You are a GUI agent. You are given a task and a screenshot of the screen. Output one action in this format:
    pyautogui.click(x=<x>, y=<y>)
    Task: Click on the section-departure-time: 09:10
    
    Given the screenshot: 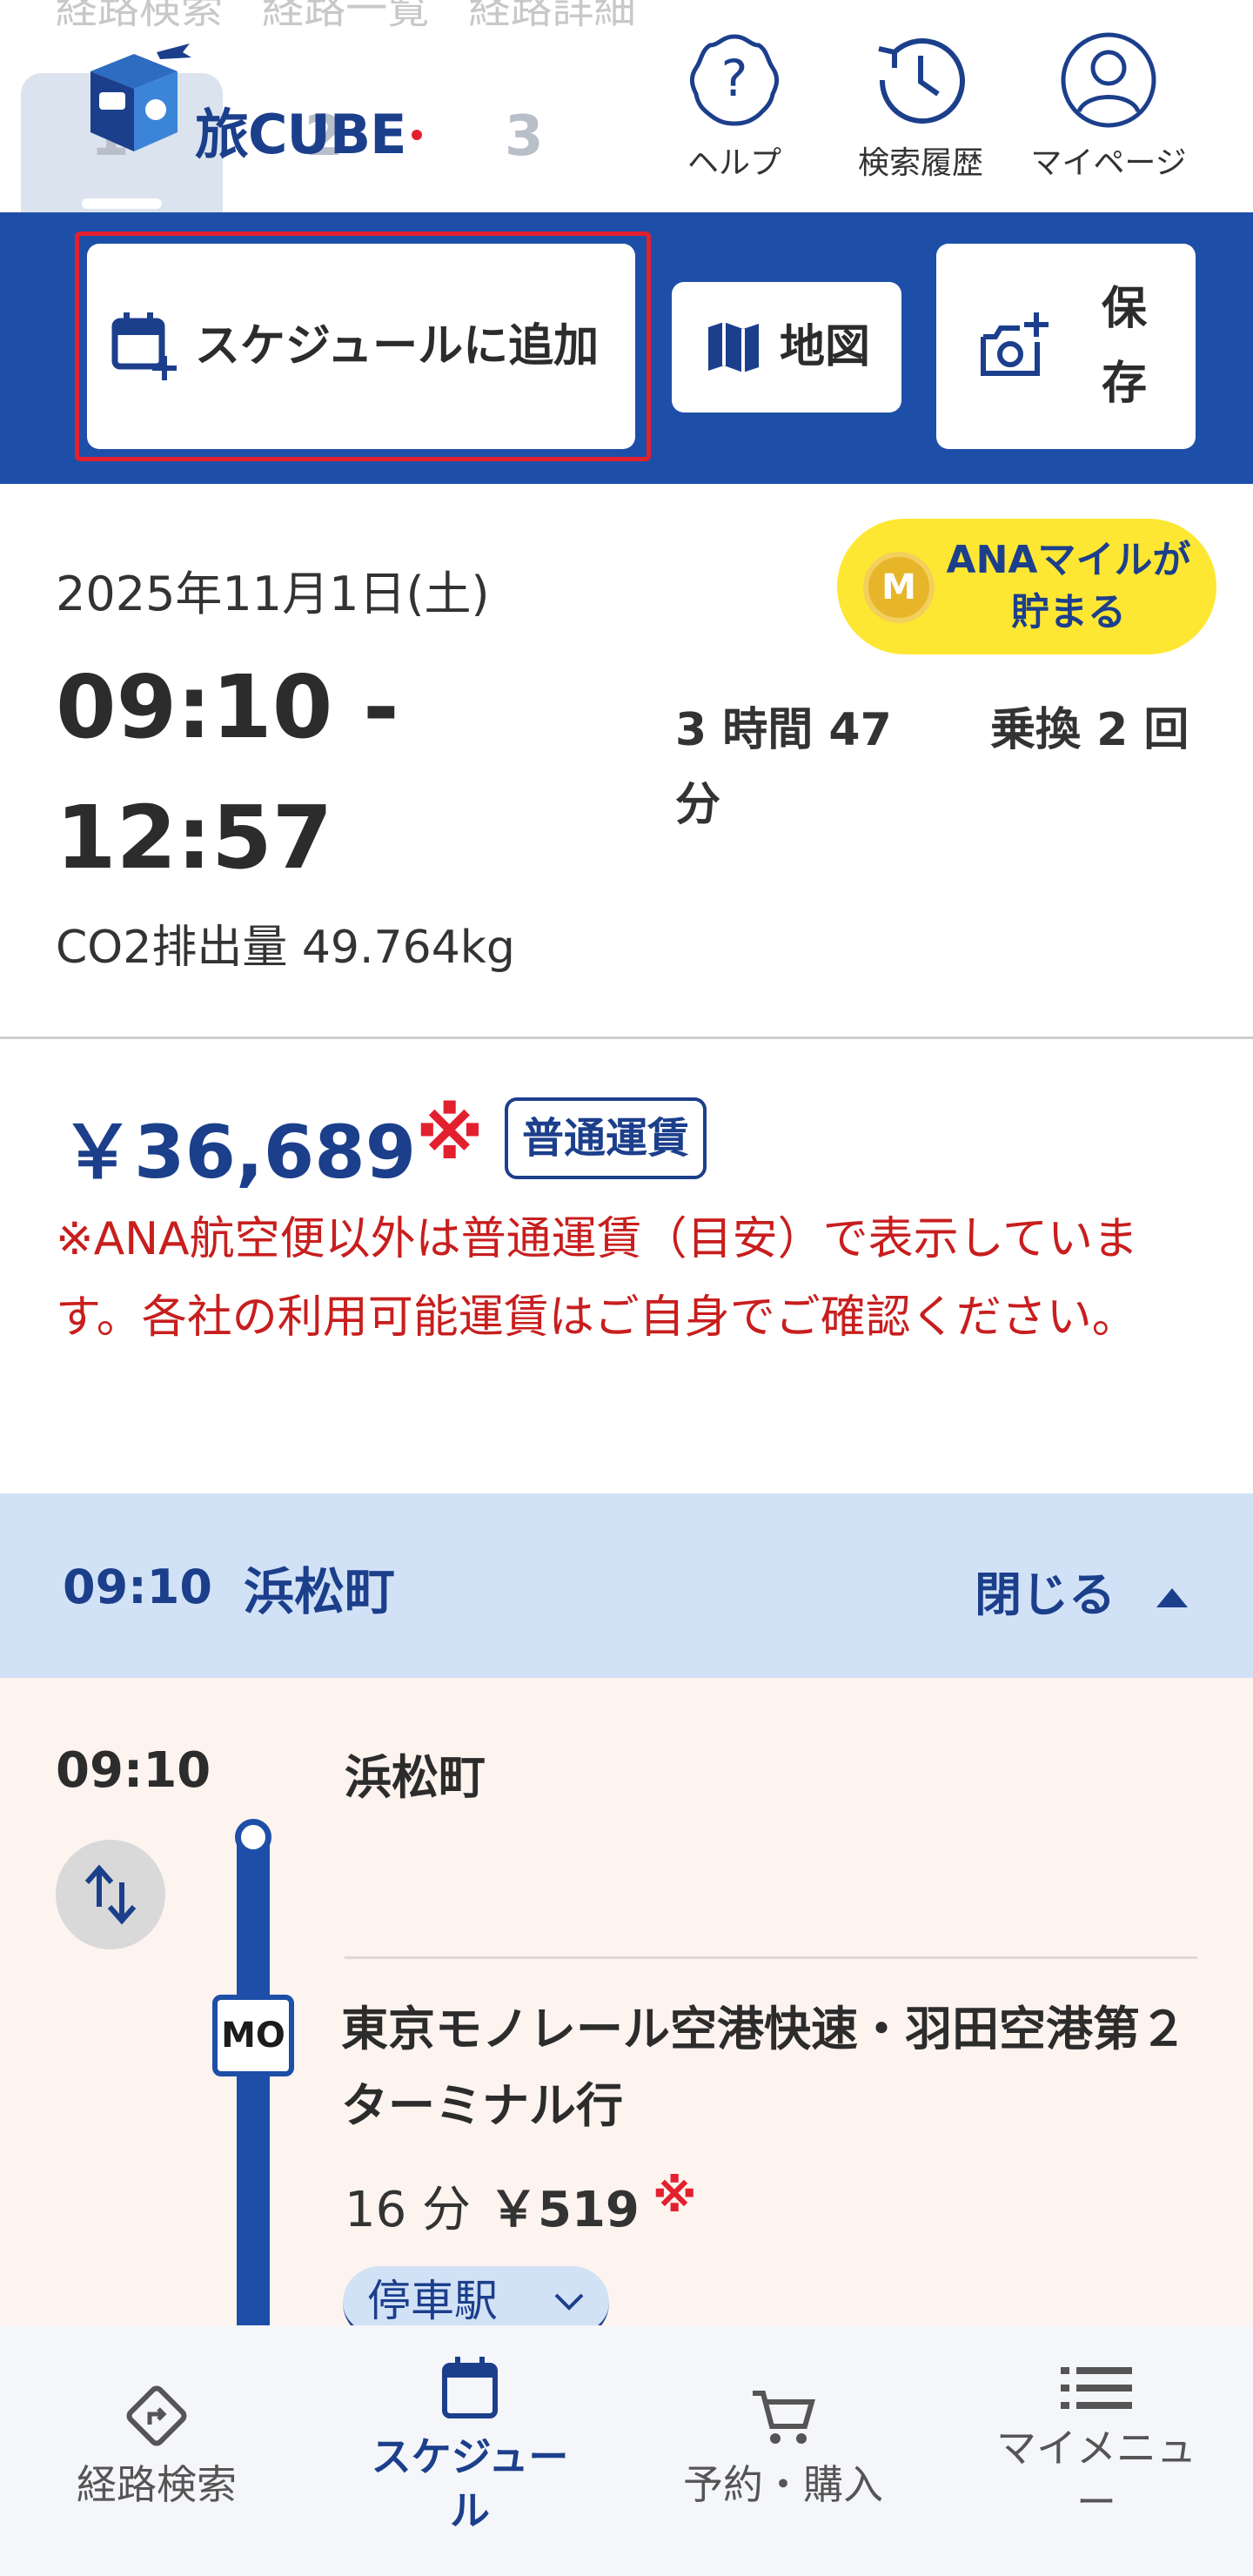 What is the action you would take?
    pyautogui.click(x=137, y=1587)
    